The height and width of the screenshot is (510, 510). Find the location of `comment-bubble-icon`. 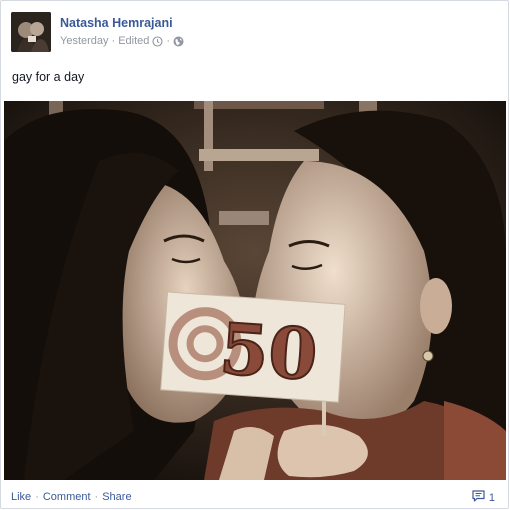

comment-bubble-icon is located at coordinates (478, 497).